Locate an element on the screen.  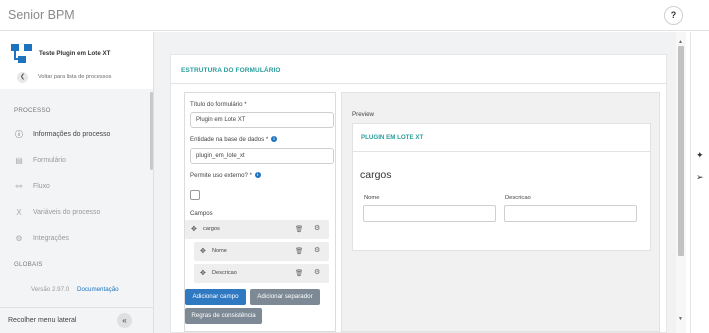
external-use-label: Permite uso externo? * i is located at coordinates (225, 175).